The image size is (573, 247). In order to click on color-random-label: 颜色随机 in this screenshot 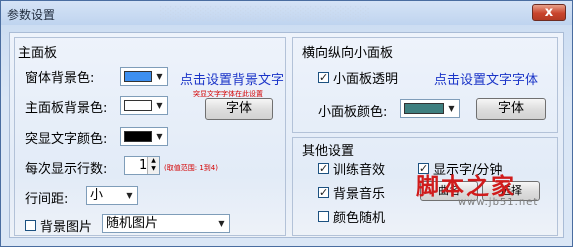, I will do `click(359, 218)`.